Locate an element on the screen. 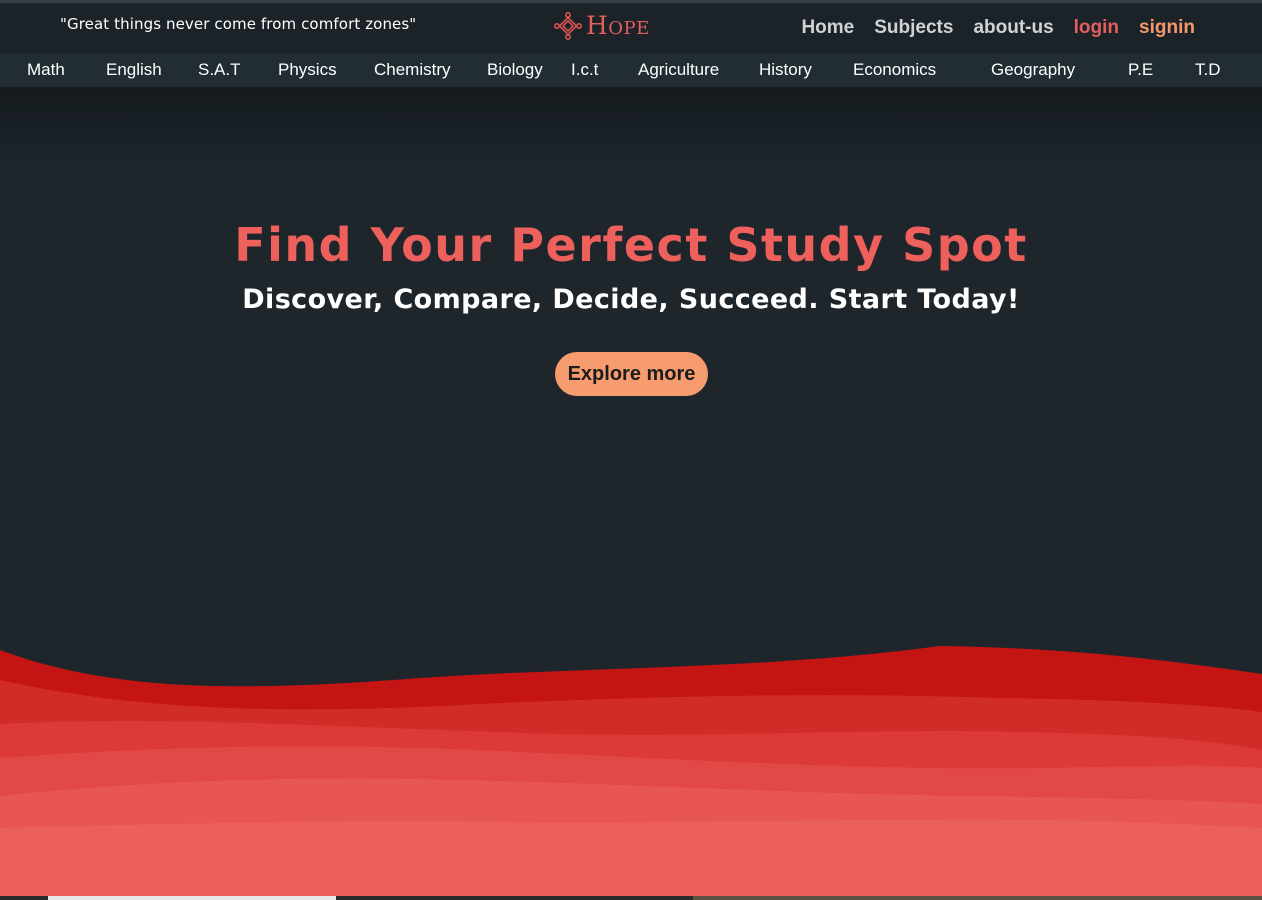  site-logo: Hope is located at coordinates (602, 26).